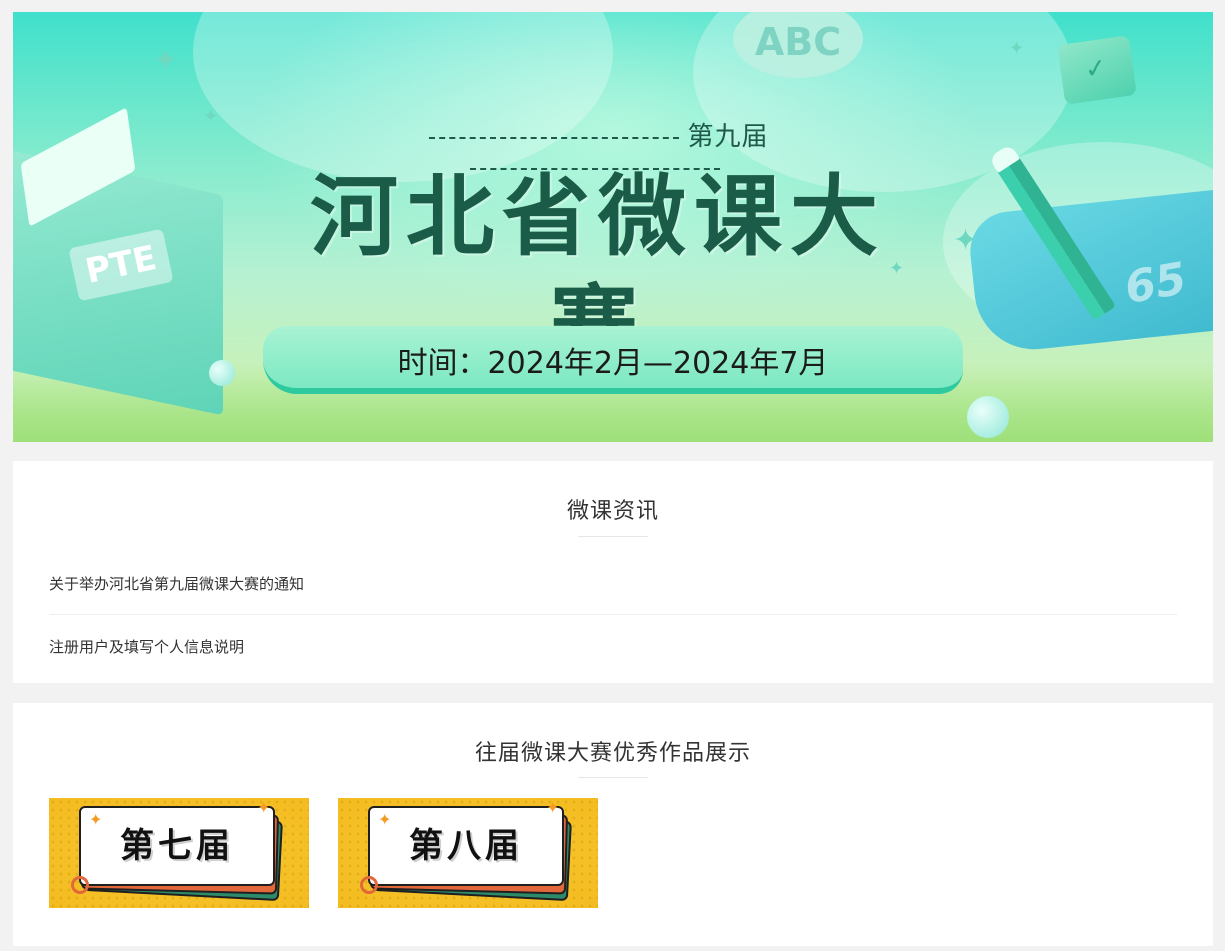  Describe the element at coordinates (613, 584) in the screenshot. I see `news-item-notice: 关于举办河北省第九届微课大赛的通知` at that location.